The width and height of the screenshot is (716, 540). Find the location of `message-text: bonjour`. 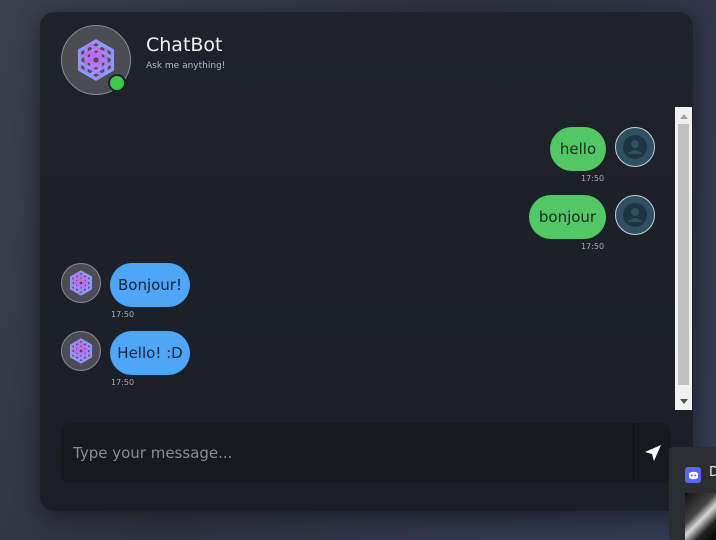

message-text: bonjour is located at coordinates (567, 217).